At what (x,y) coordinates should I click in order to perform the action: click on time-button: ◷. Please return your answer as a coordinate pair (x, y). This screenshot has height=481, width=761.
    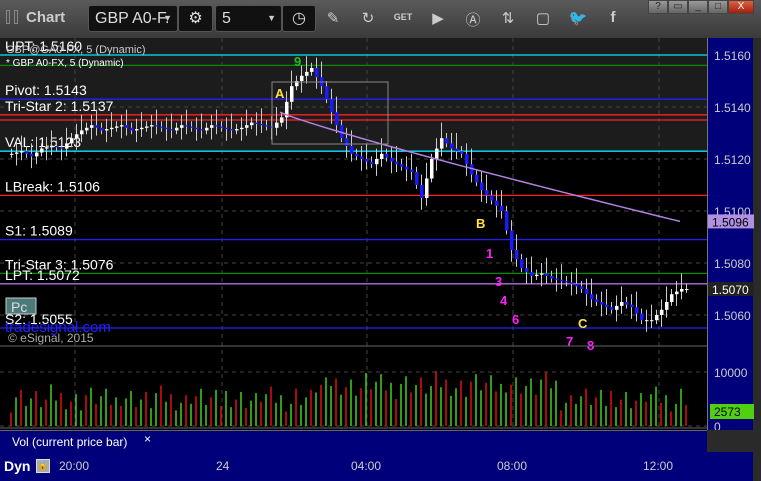
    Looking at the image, I should click on (299, 18).